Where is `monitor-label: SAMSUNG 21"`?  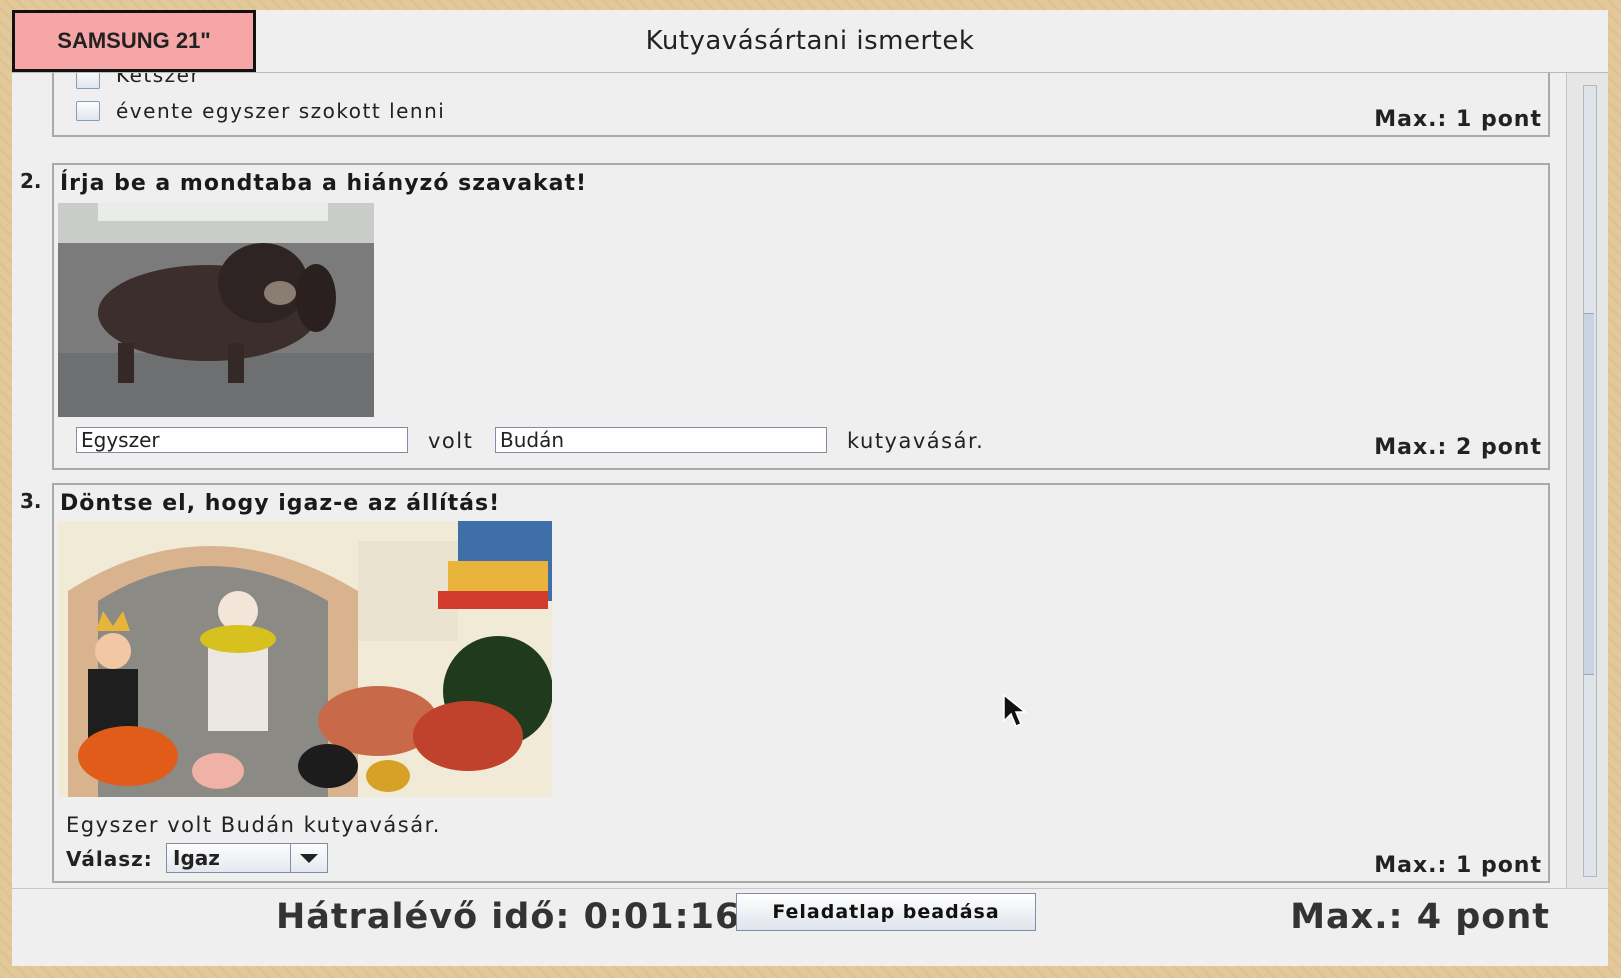
monitor-label: SAMSUNG 21" is located at coordinates (134, 41).